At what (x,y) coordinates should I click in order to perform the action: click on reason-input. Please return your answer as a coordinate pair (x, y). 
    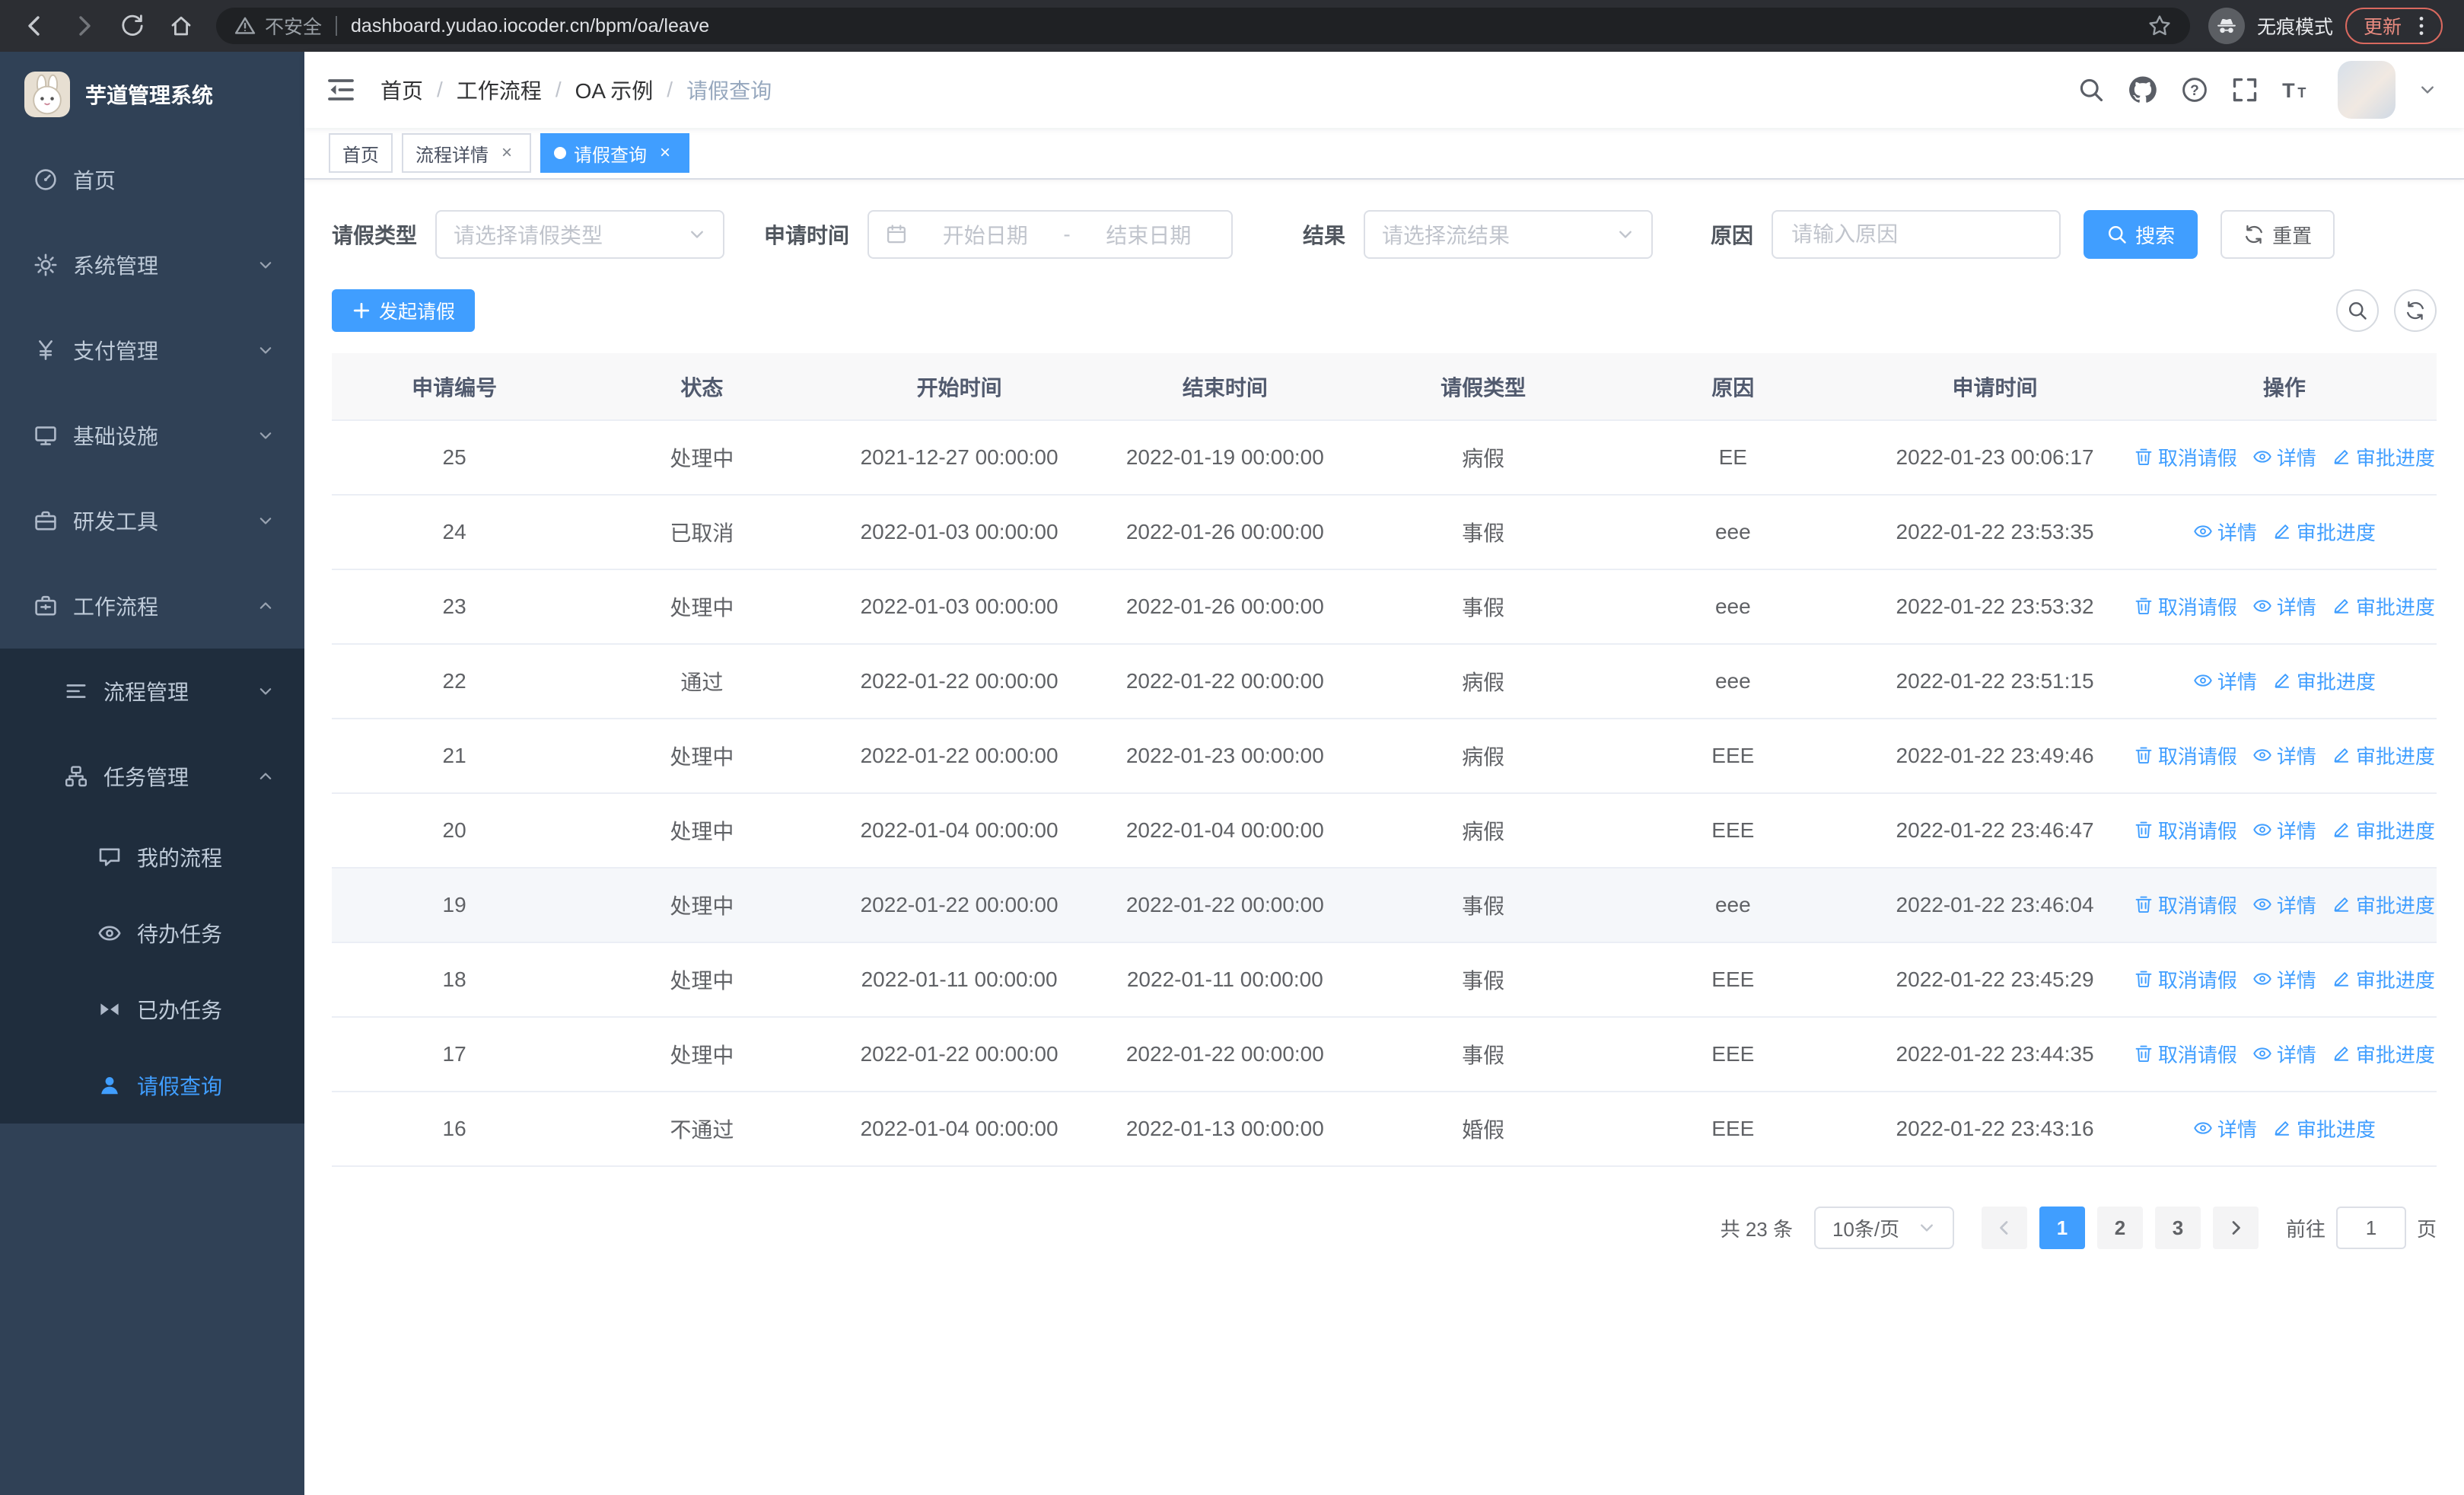
    Looking at the image, I should click on (1916, 234).